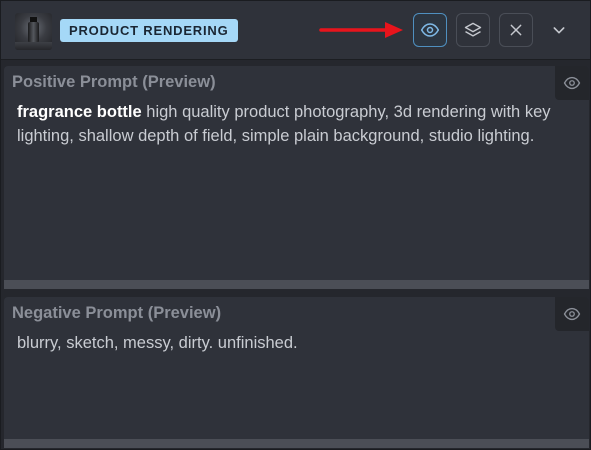 The image size is (591, 450). I want to click on thumbnail-floor, so click(33, 46).